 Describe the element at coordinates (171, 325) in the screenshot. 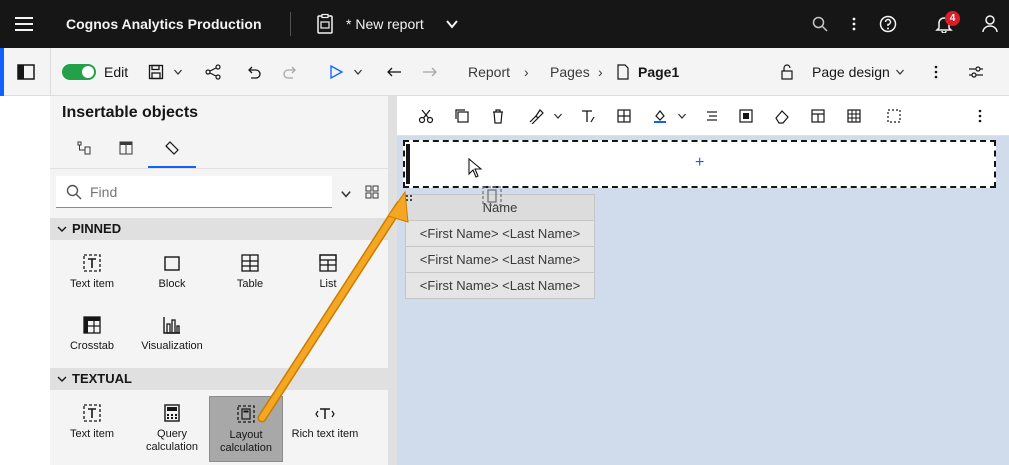

I see `bar-chart-icon` at that location.